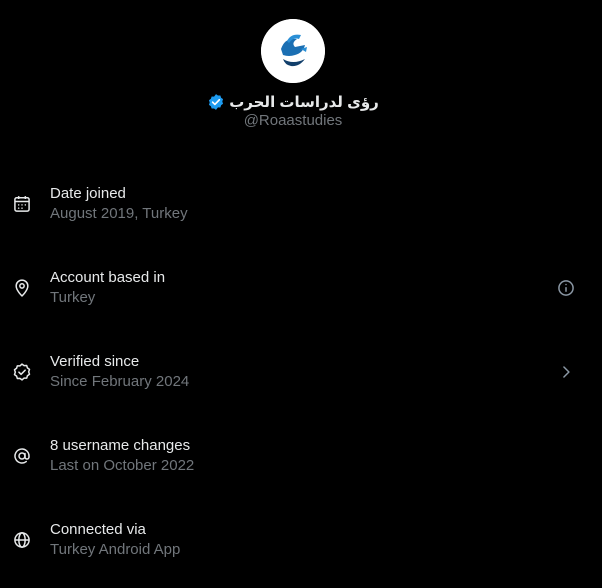 This screenshot has height=588, width=602. Describe the element at coordinates (98, 529) in the screenshot. I see `row-title: Connected via` at that location.